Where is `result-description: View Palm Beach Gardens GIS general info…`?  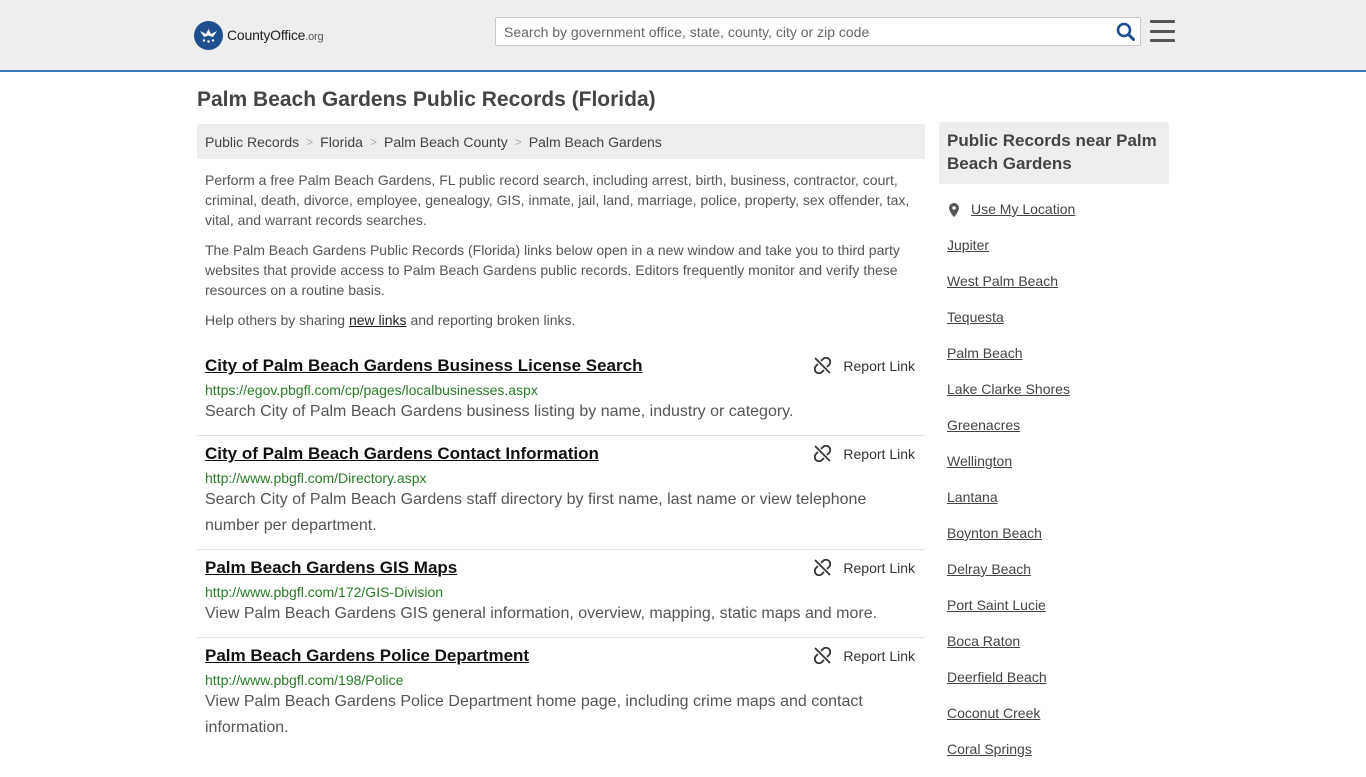 result-description: View Palm Beach Gardens GIS general info… is located at coordinates (541, 613).